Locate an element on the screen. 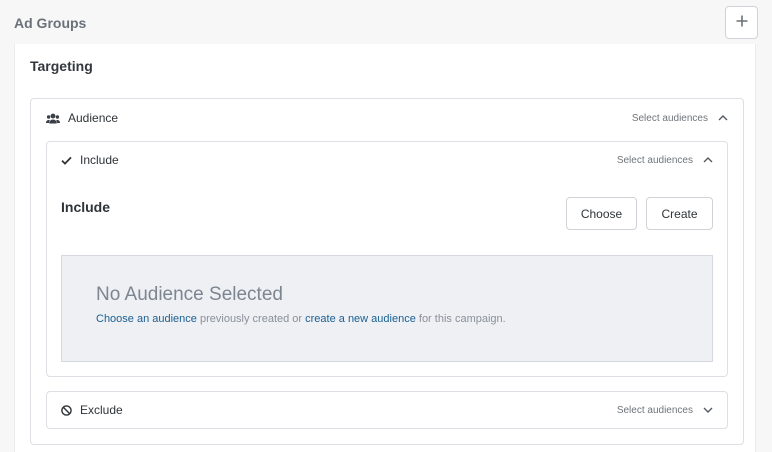  ad-groups-title: Ad Groups is located at coordinates (50, 23).